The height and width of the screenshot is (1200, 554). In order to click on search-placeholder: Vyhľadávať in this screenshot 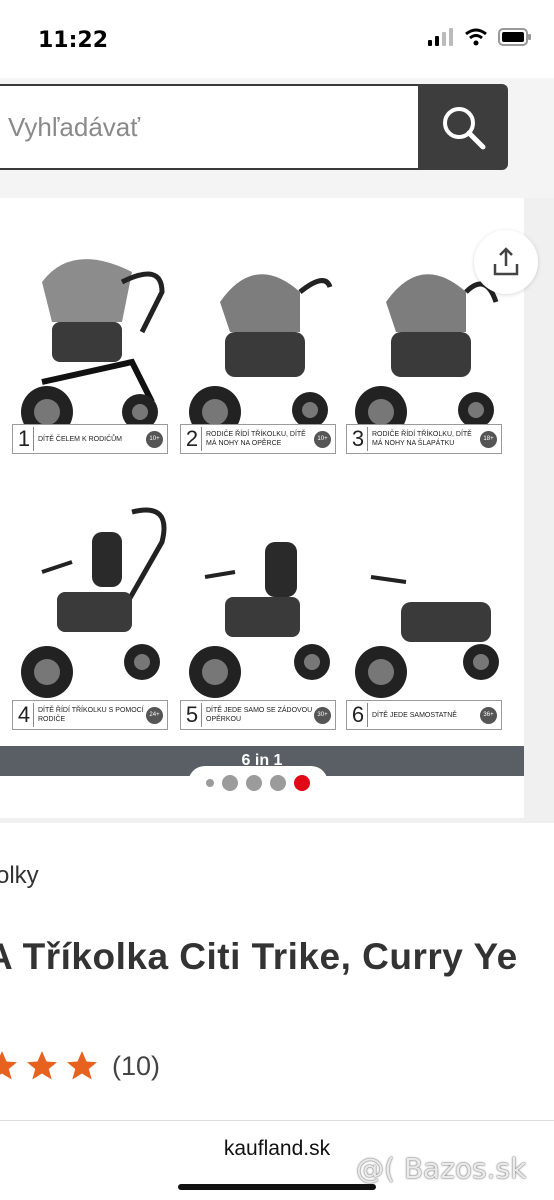, I will do `click(74, 127)`.